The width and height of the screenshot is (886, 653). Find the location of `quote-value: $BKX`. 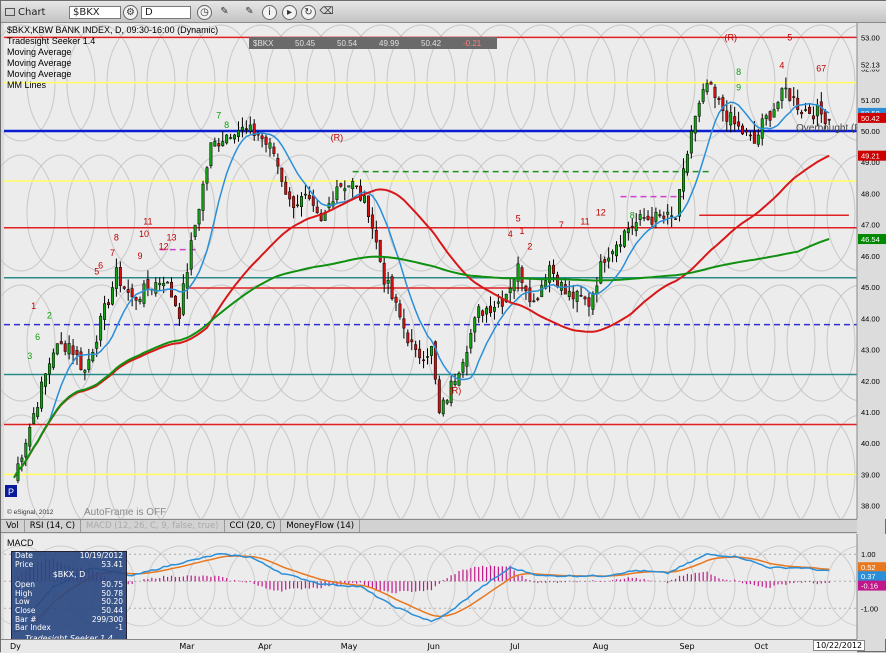

quote-value: $BKX is located at coordinates (263, 43).